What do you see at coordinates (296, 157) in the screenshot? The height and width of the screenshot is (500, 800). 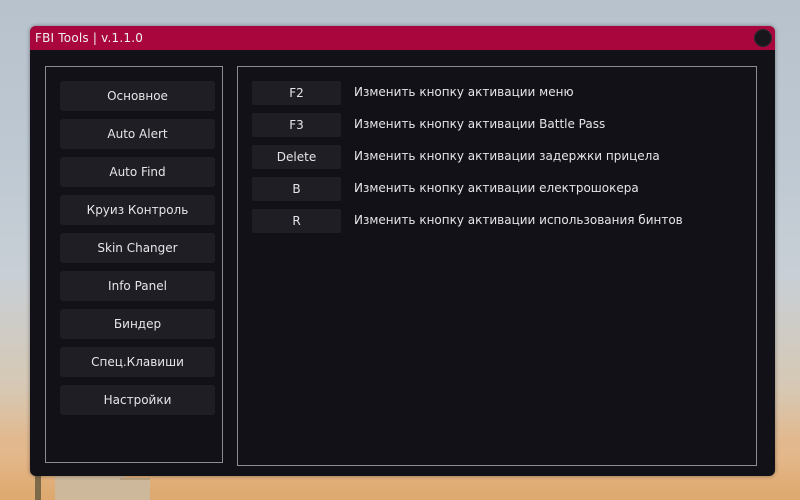 I see `hotkey-button-aim-delay: Delete` at bounding box center [296, 157].